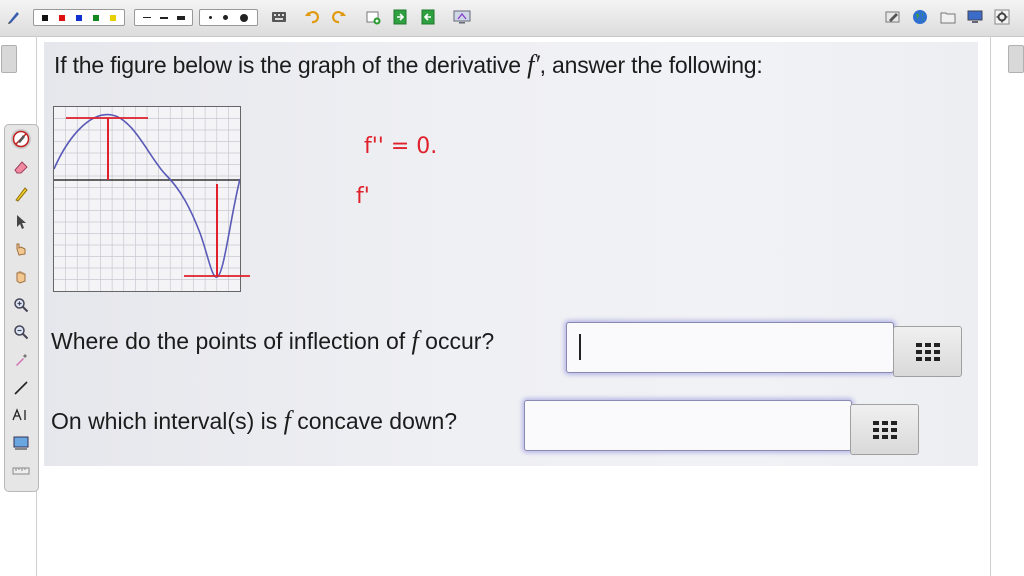  What do you see at coordinates (512, 18) in the screenshot?
I see `top-toolbar` at bounding box center [512, 18].